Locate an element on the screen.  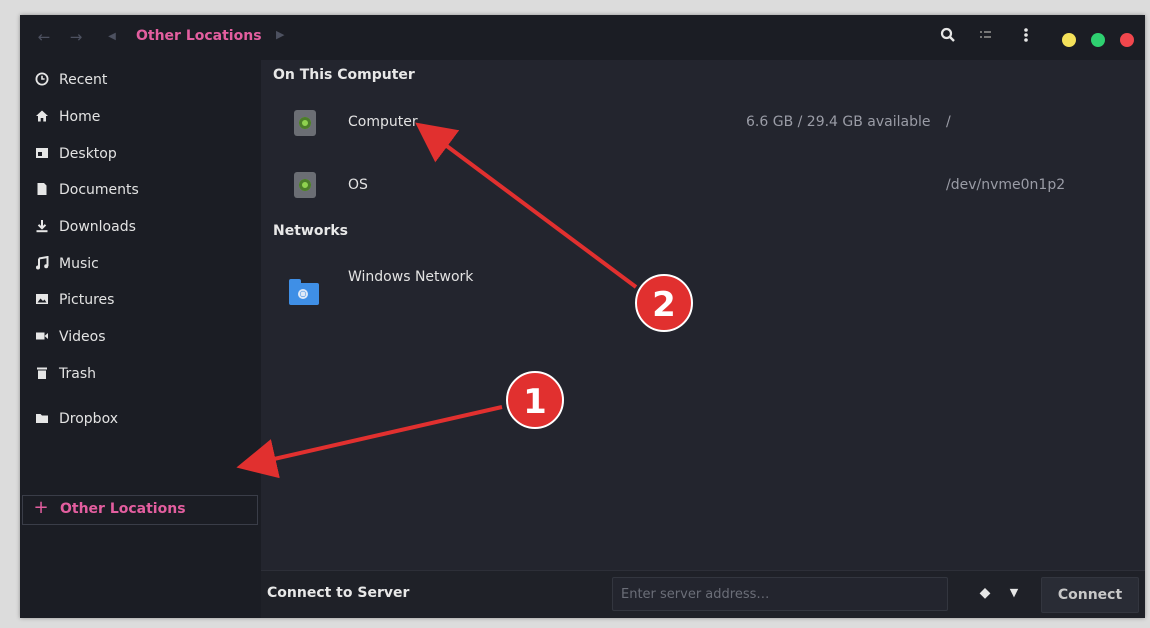
location-name: Computer is located at coordinates (383, 122).